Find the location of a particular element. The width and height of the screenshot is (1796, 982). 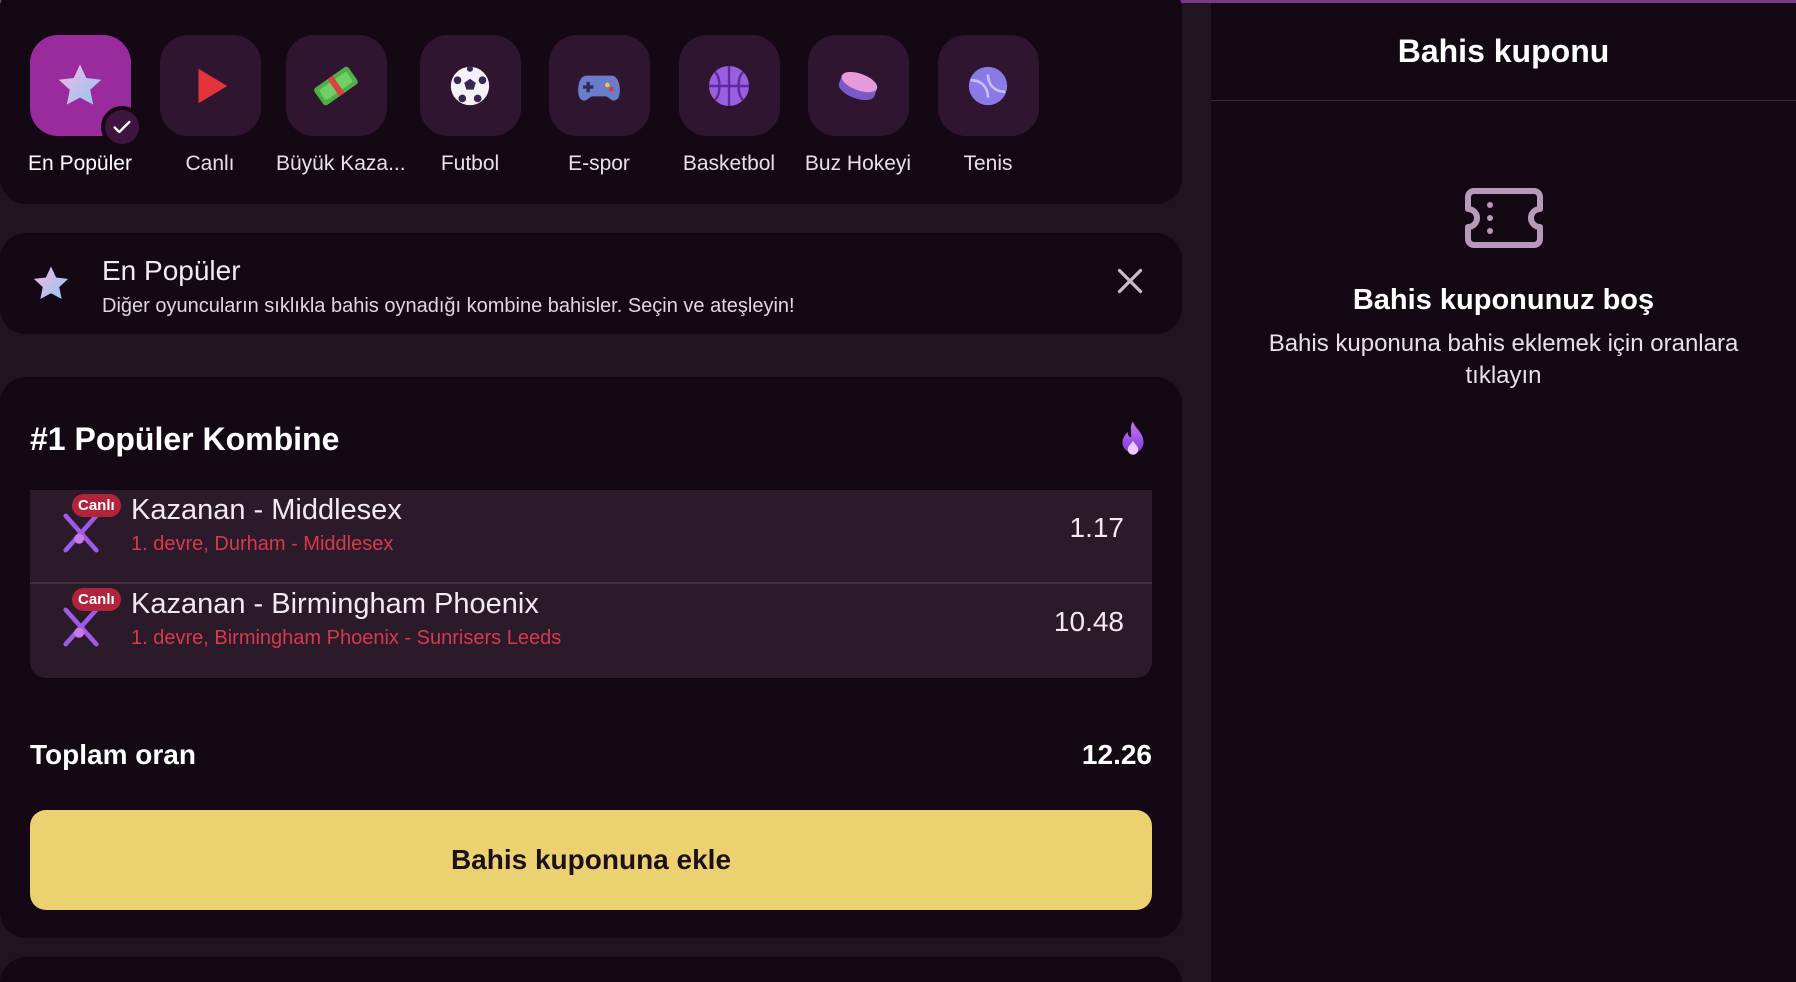

category-en-populer: En Popüler is located at coordinates (81, 105).